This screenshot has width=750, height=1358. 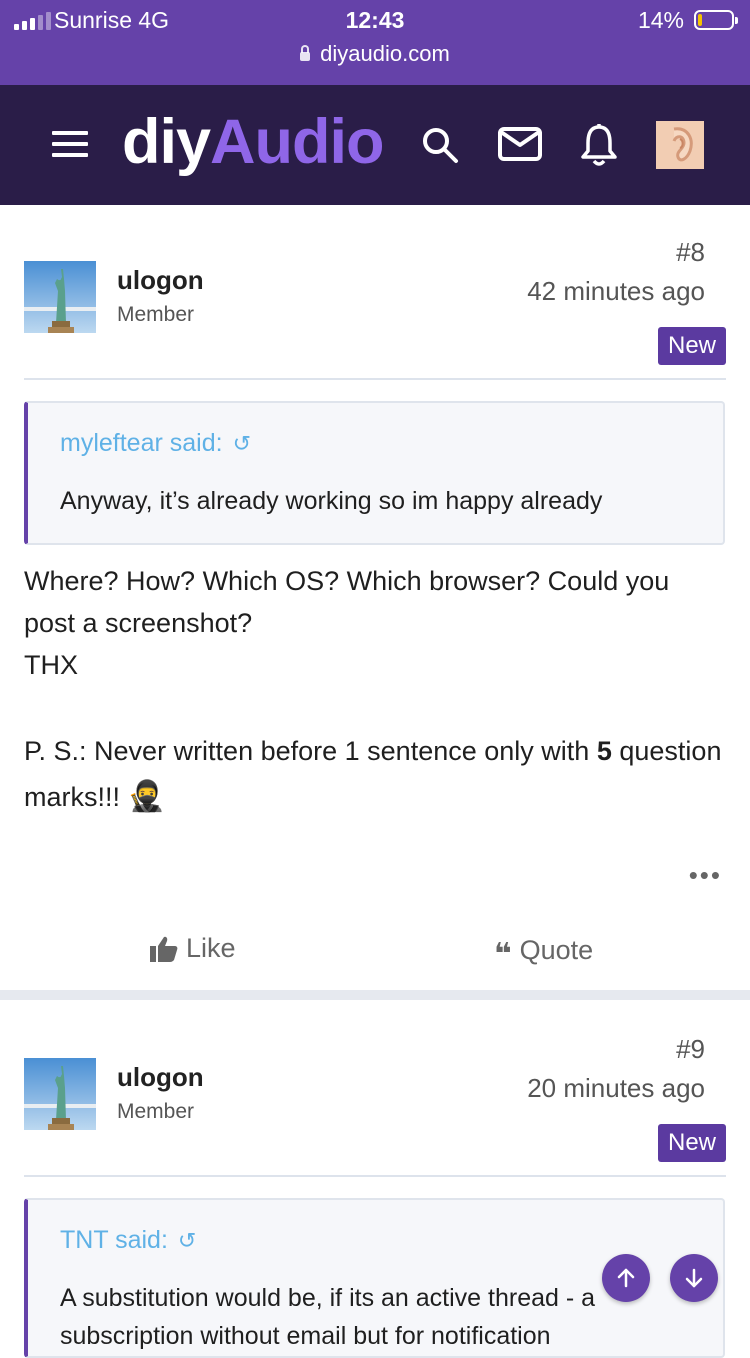 What do you see at coordinates (660, 20) in the screenshot?
I see `battery-percent: 14%` at bounding box center [660, 20].